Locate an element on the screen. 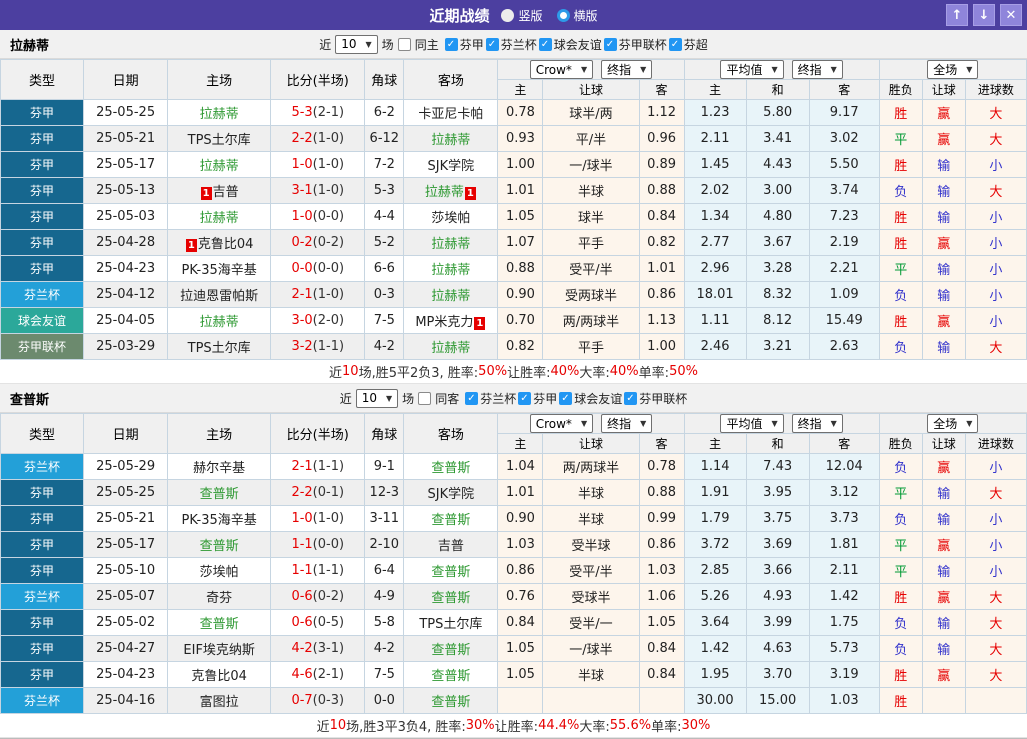 The height and width of the screenshot is (739, 1027). half-time-score: (0-0) is located at coordinates (328, 268).